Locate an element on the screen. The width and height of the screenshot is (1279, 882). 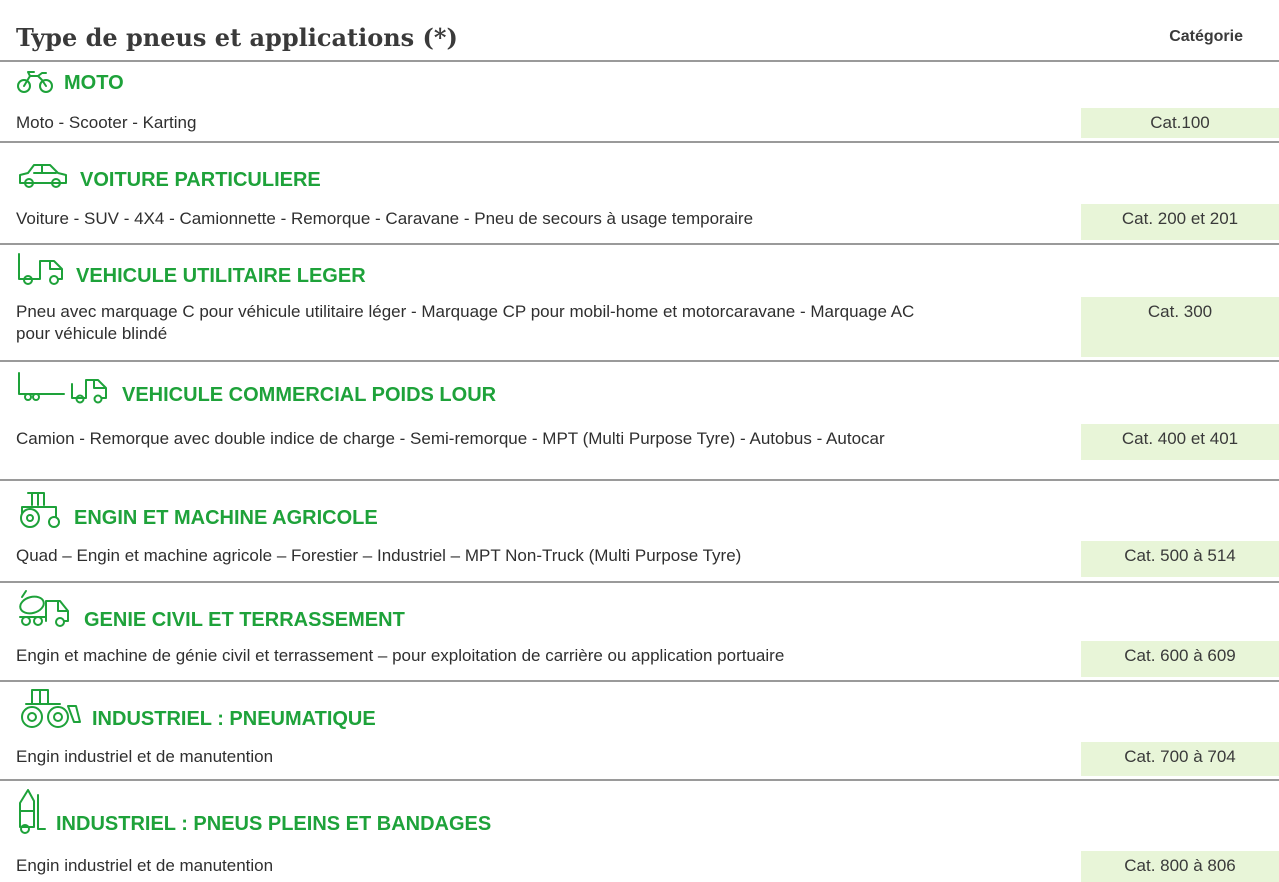
section-description: Moto - Scooter - Karting is located at coordinates (106, 122).